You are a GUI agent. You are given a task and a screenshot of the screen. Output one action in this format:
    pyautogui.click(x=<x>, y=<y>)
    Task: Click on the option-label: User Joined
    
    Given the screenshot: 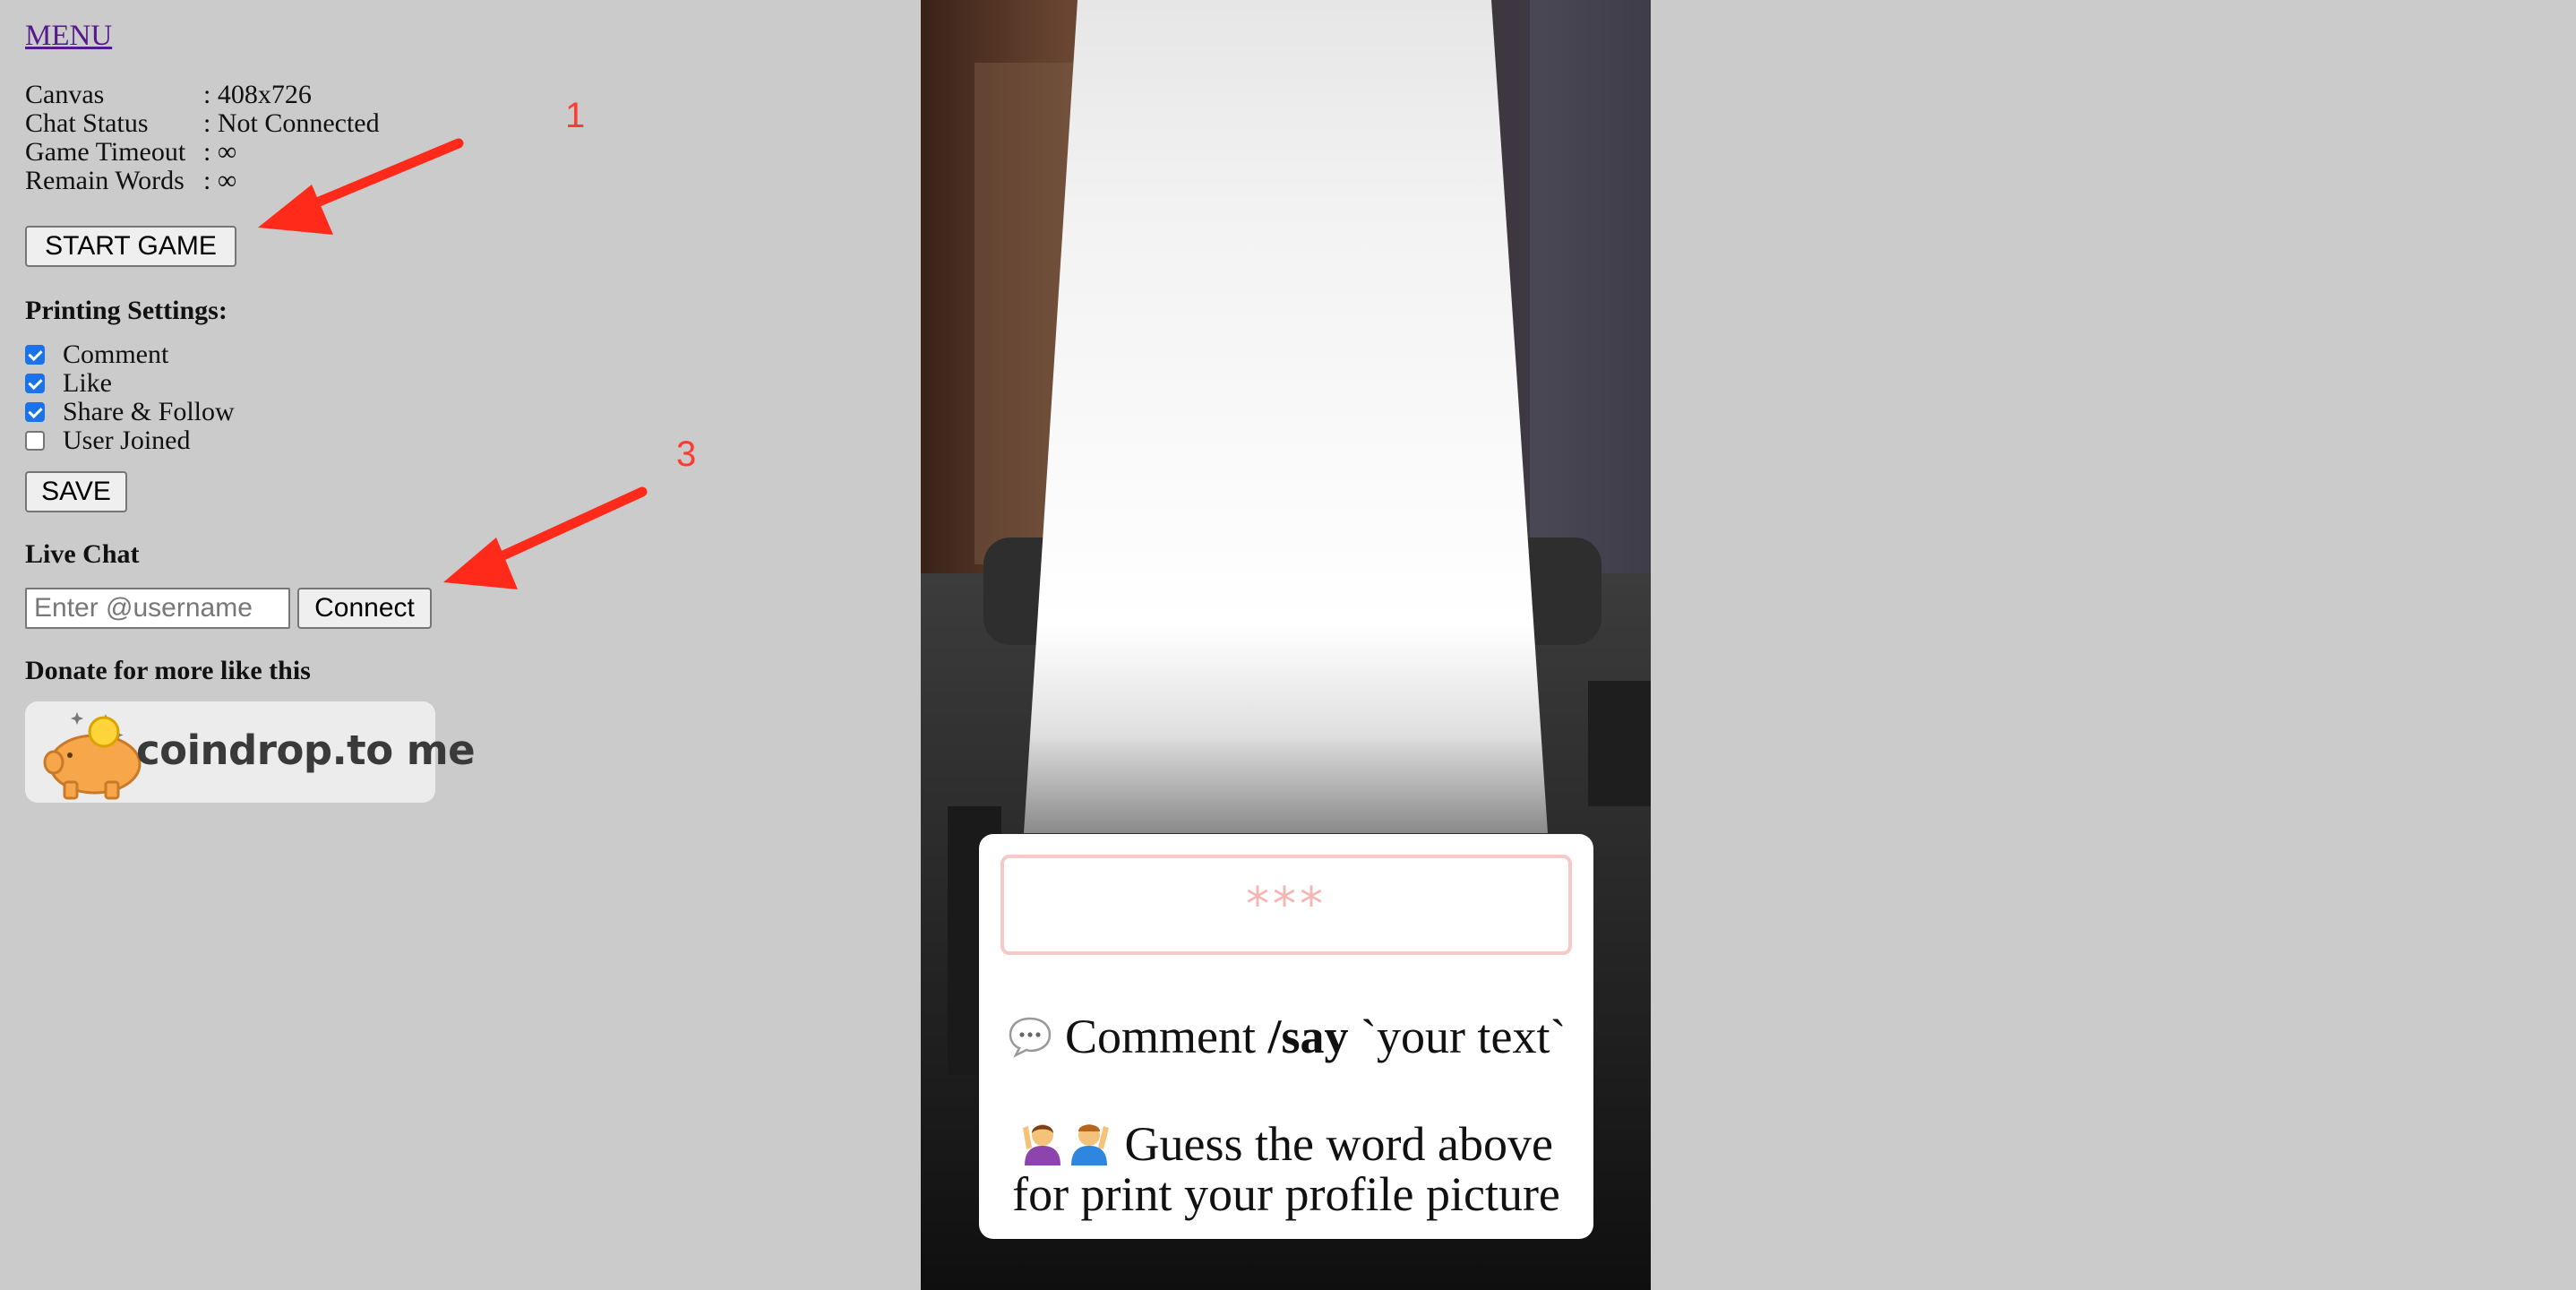 What is the action you would take?
    pyautogui.click(x=127, y=440)
    